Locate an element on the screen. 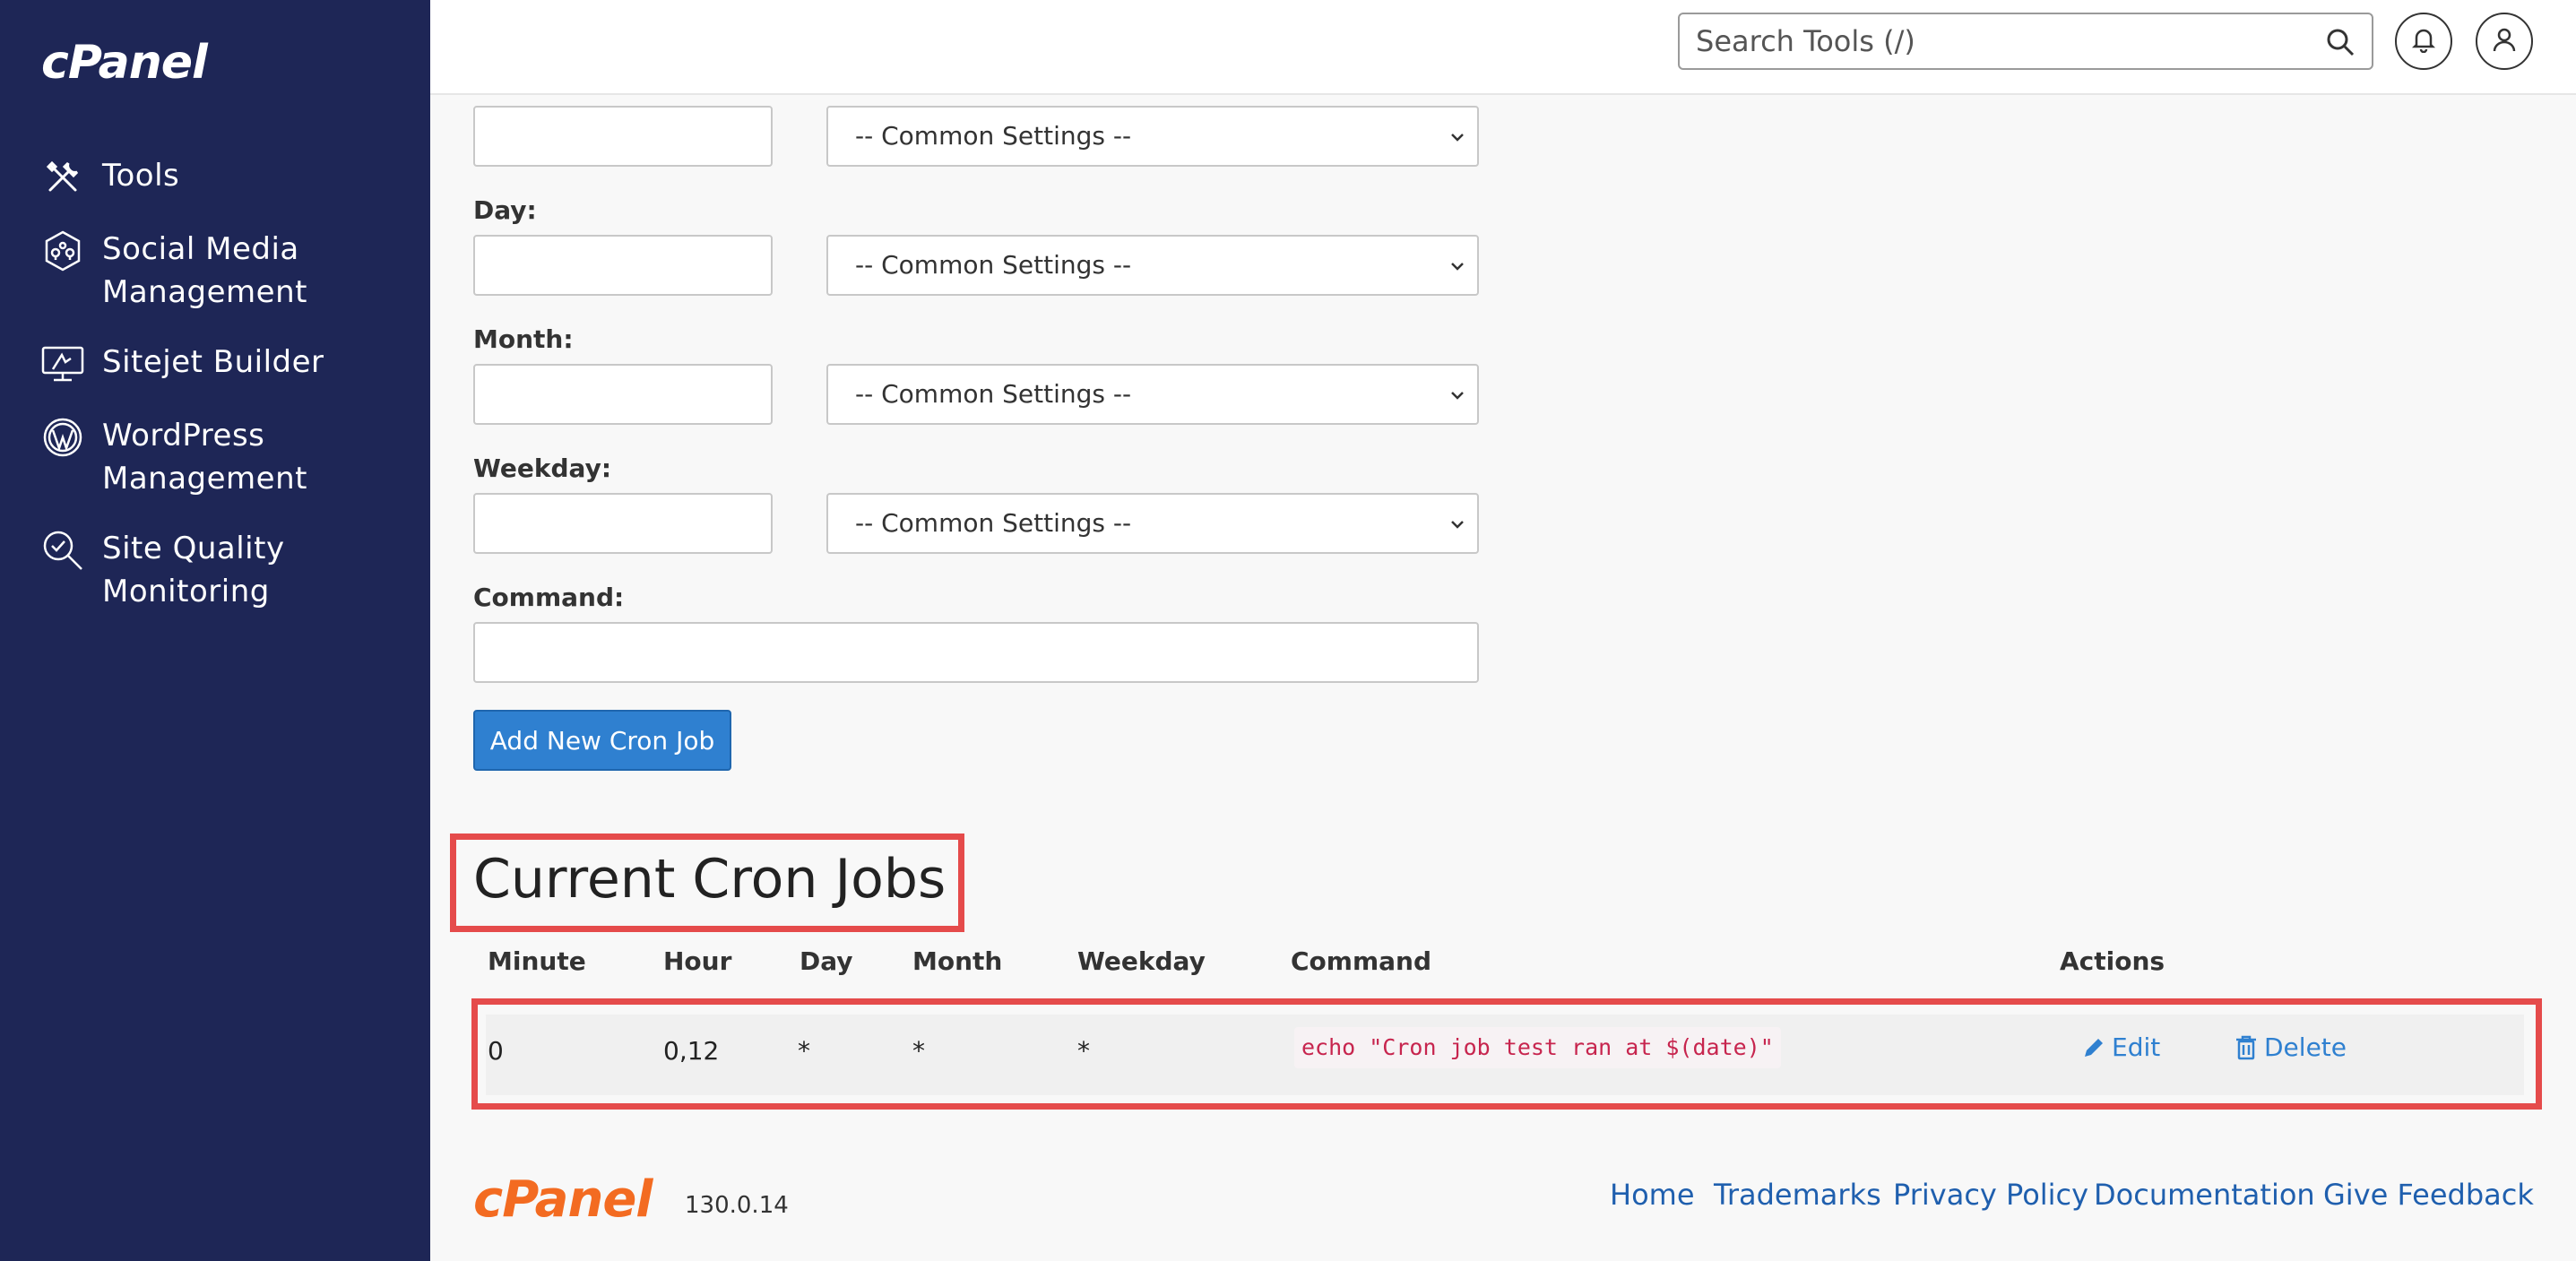 Image resolution: width=2576 pixels, height=1261 pixels. column-header-minute: Minute is located at coordinates (537, 961).